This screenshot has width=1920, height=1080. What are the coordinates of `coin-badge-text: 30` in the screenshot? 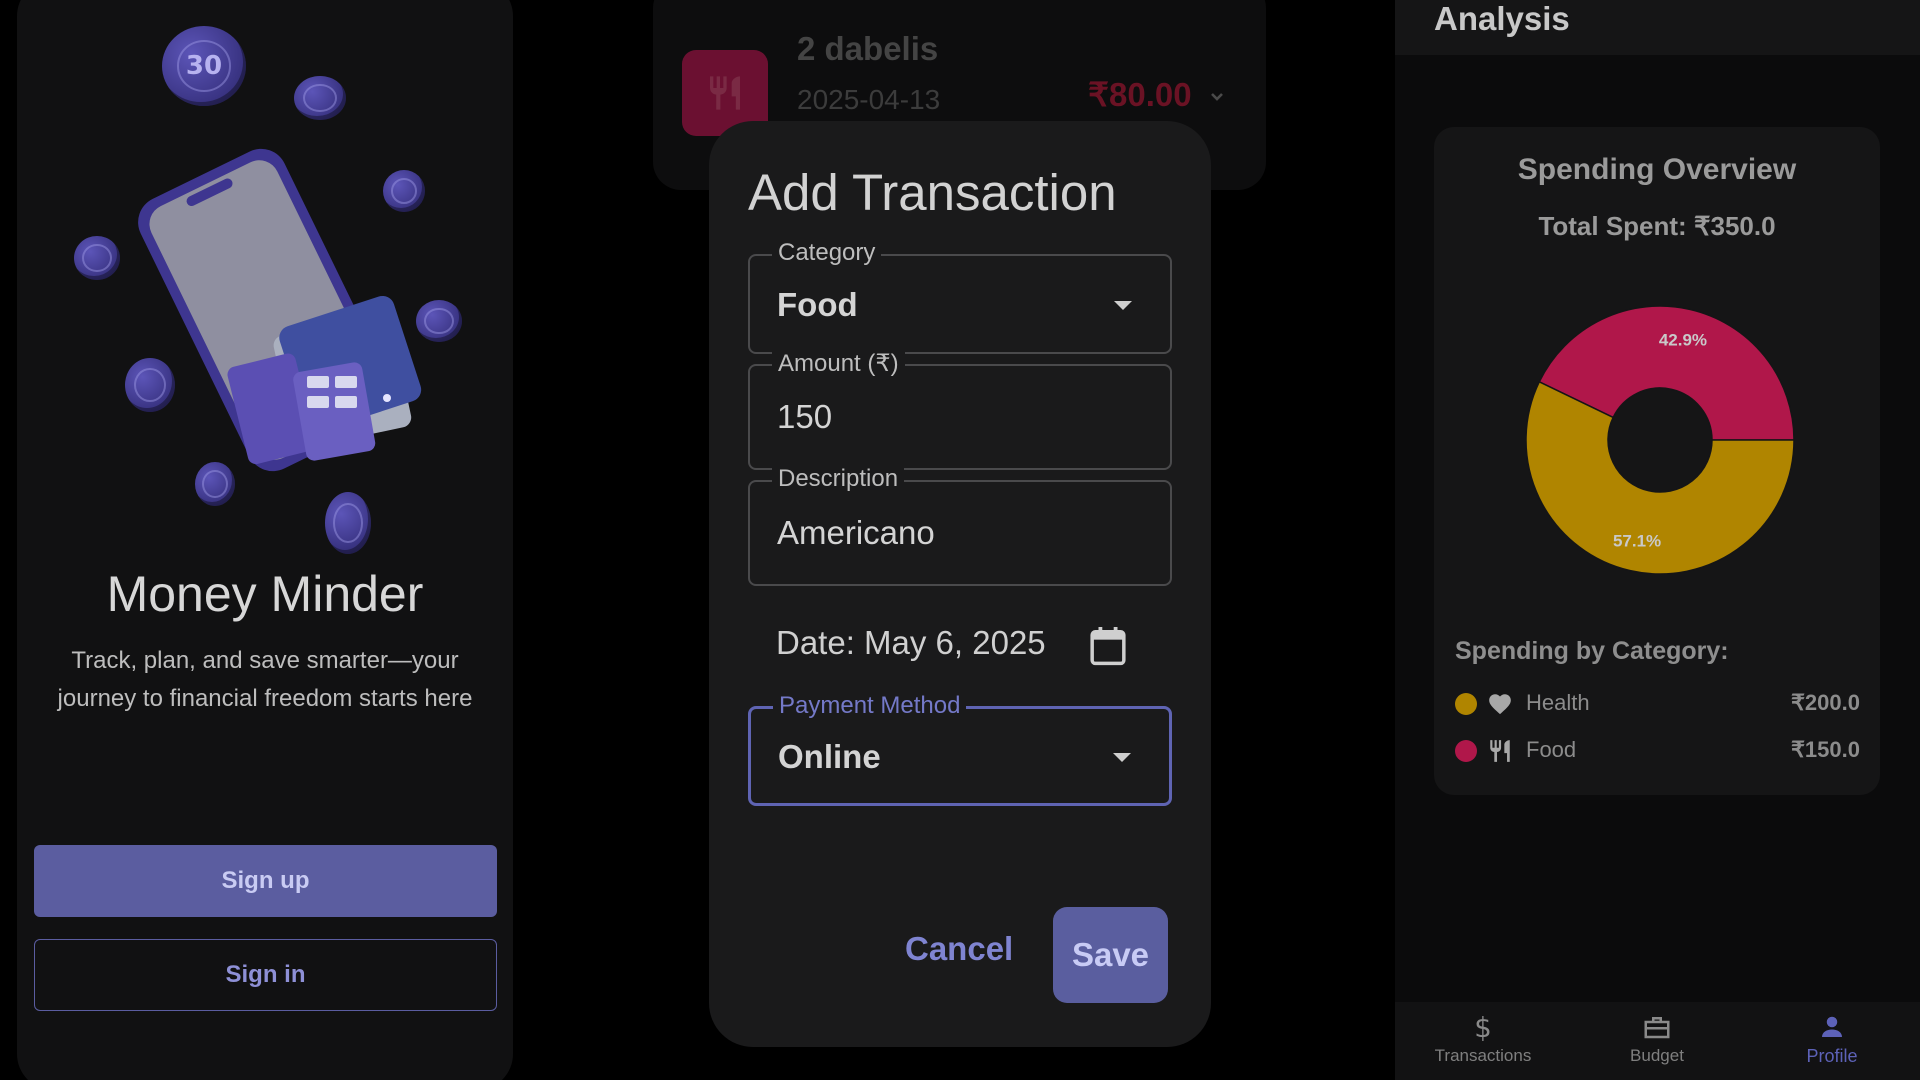 It's located at (204, 66).